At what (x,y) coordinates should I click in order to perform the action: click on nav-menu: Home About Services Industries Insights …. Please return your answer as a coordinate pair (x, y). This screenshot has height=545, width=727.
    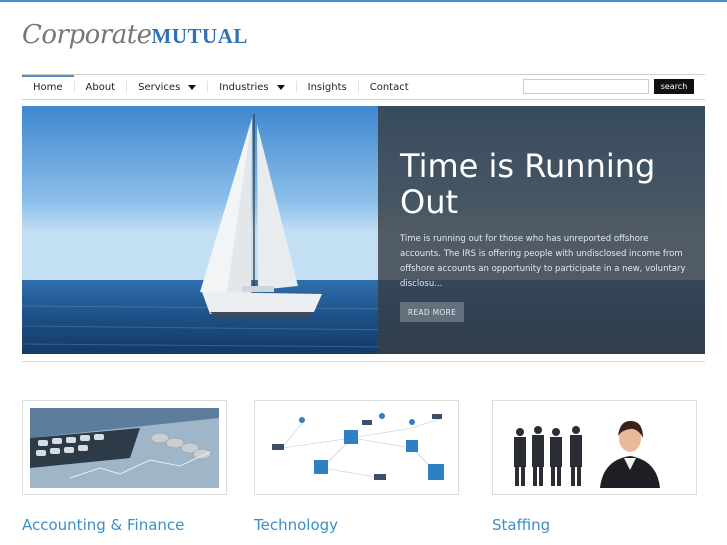
    Looking at the image, I should click on (221, 86).